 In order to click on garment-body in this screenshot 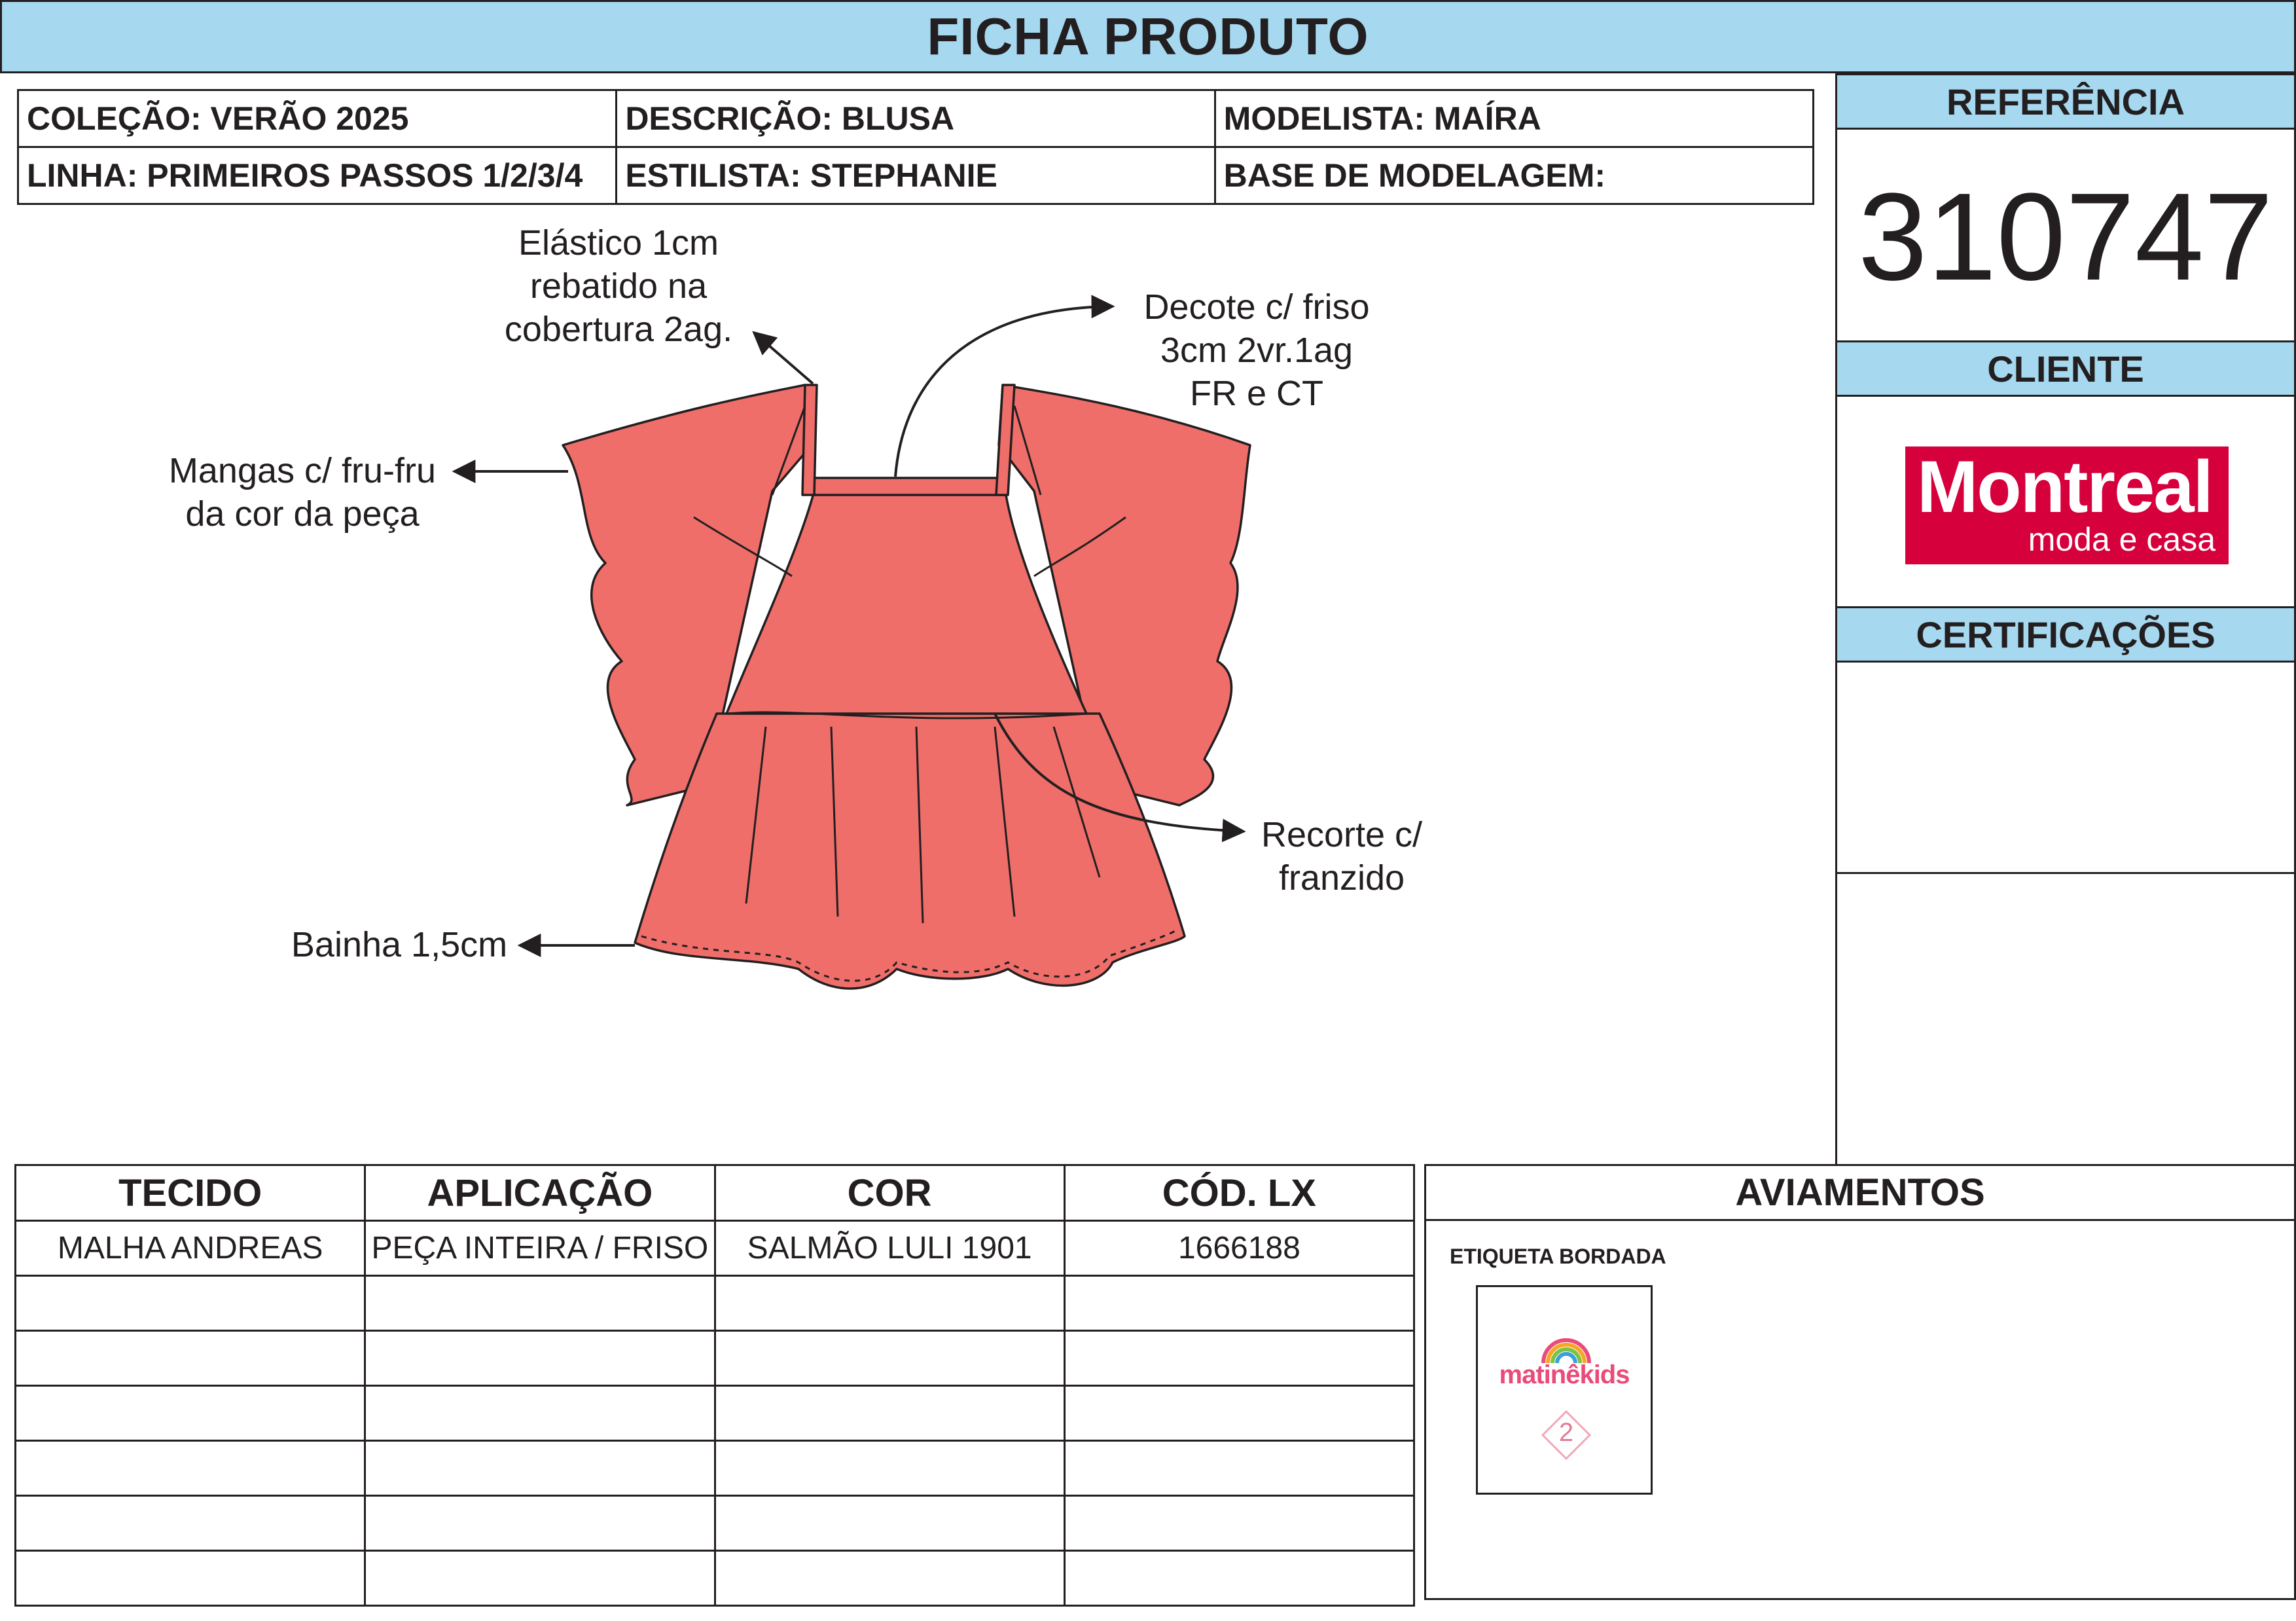, I will do `click(906, 687)`.